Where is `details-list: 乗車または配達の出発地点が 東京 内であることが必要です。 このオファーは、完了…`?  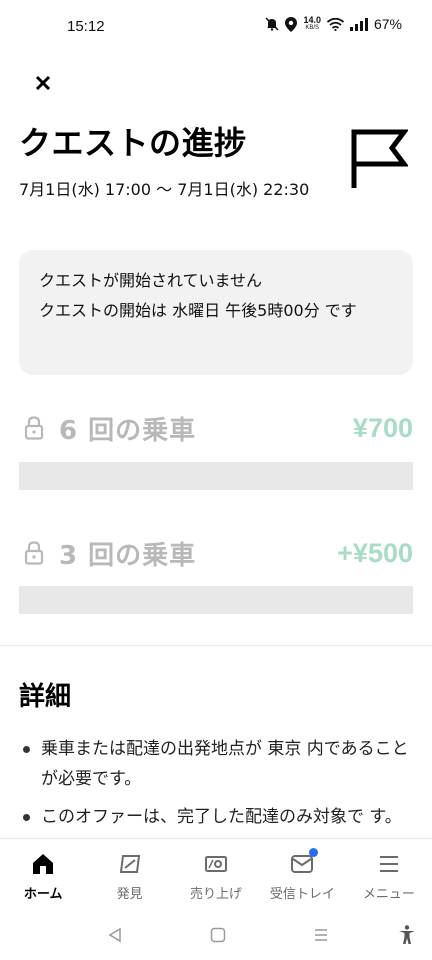 details-list: 乗車または配達の出発地点が 東京 内であることが必要です。 このオファーは、完了… is located at coordinates (216, 787).